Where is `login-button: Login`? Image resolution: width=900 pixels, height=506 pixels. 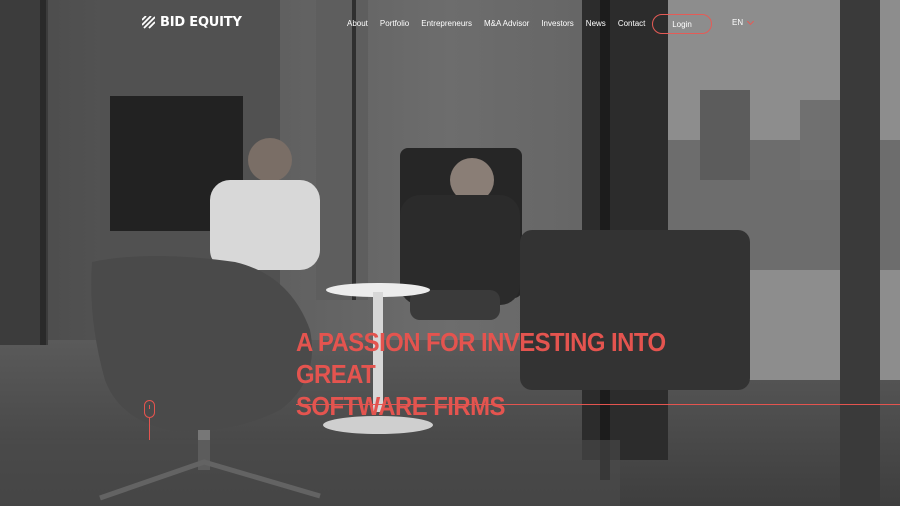
login-button: Login is located at coordinates (682, 24).